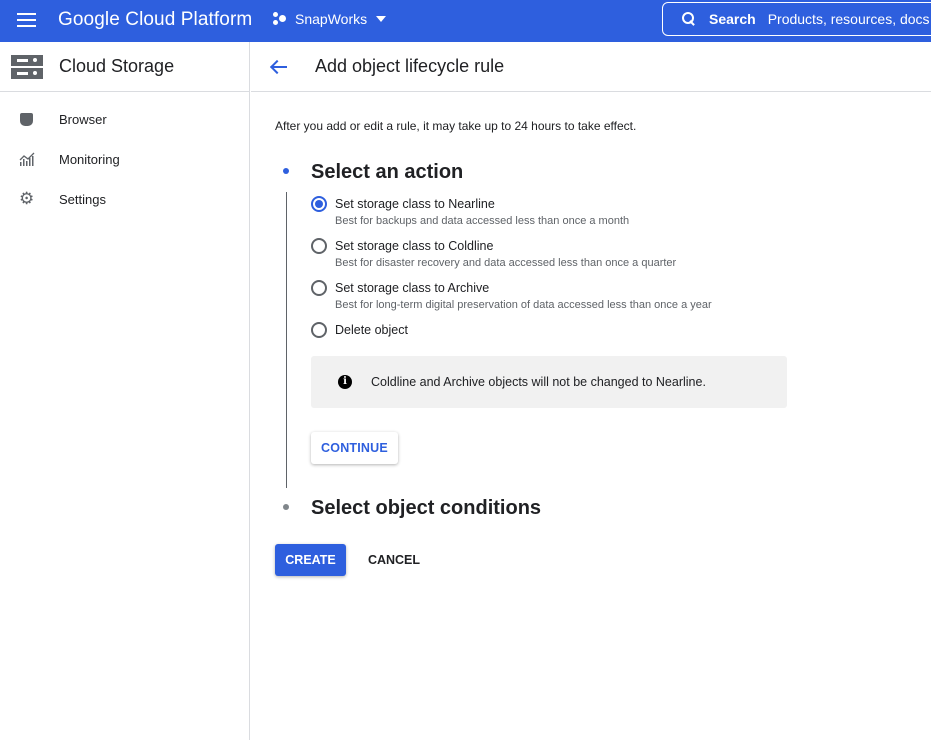  What do you see at coordinates (426, 508) in the screenshot?
I see `step-title-object-conditions: Select object conditions` at bounding box center [426, 508].